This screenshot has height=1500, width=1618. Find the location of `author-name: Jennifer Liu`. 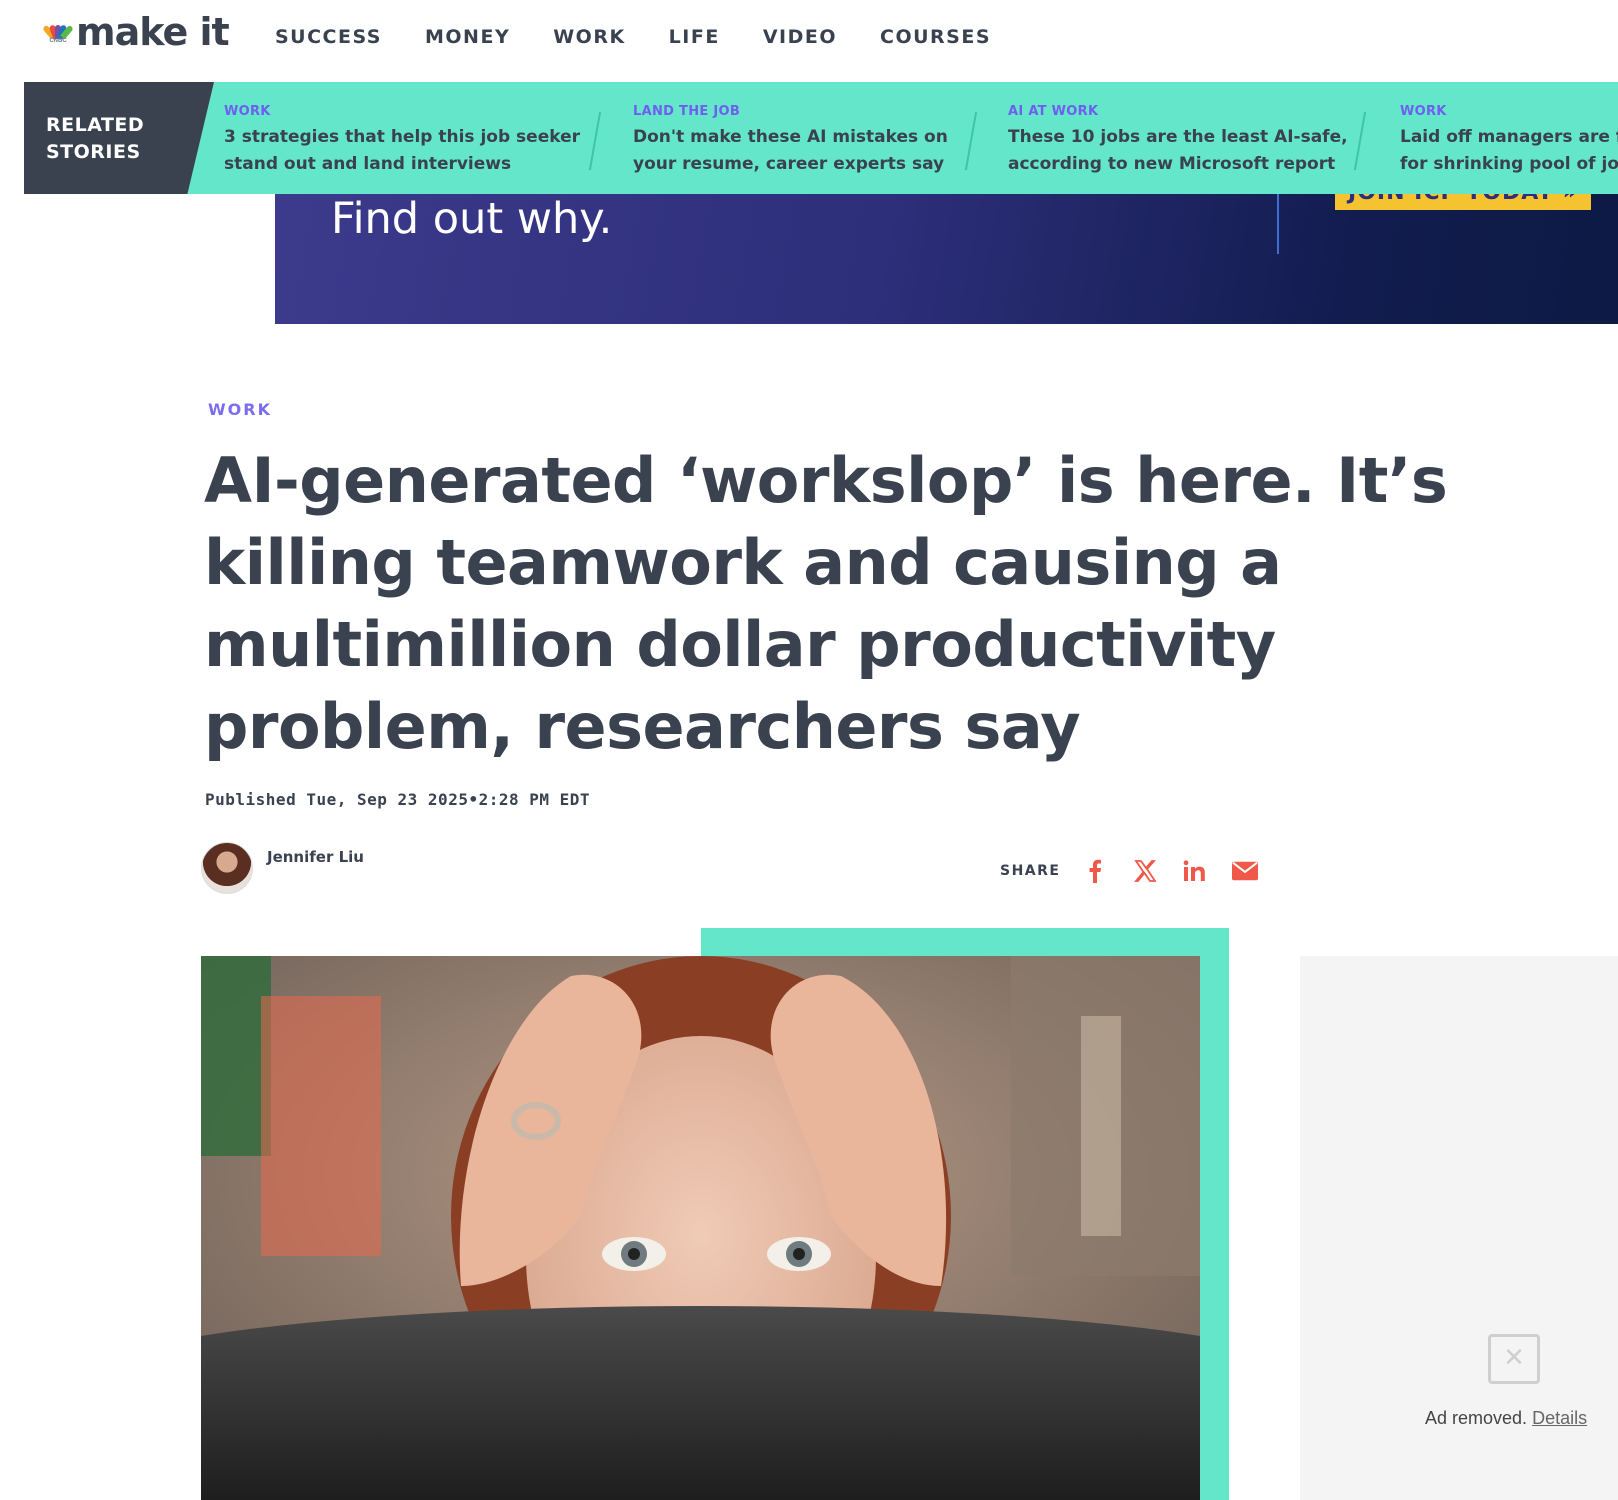

author-name: Jennifer Liu is located at coordinates (315, 857).